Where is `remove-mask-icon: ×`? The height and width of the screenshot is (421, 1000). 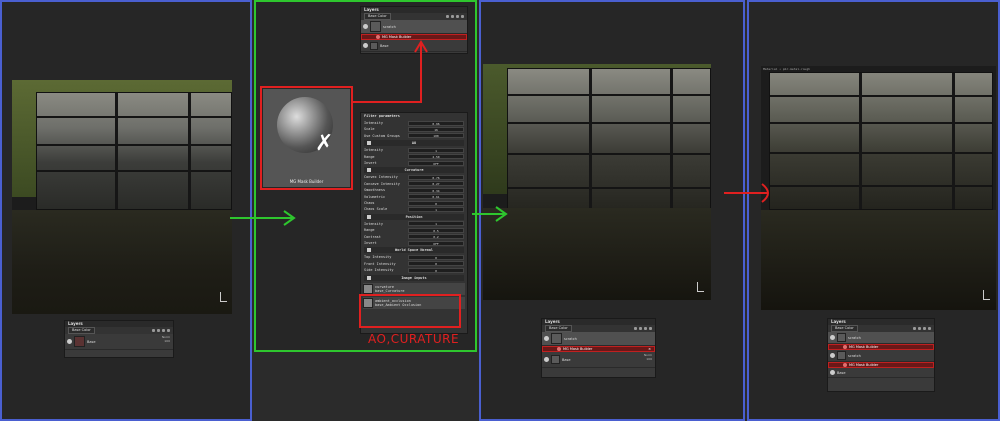 remove-mask-icon: × is located at coordinates (649, 349).